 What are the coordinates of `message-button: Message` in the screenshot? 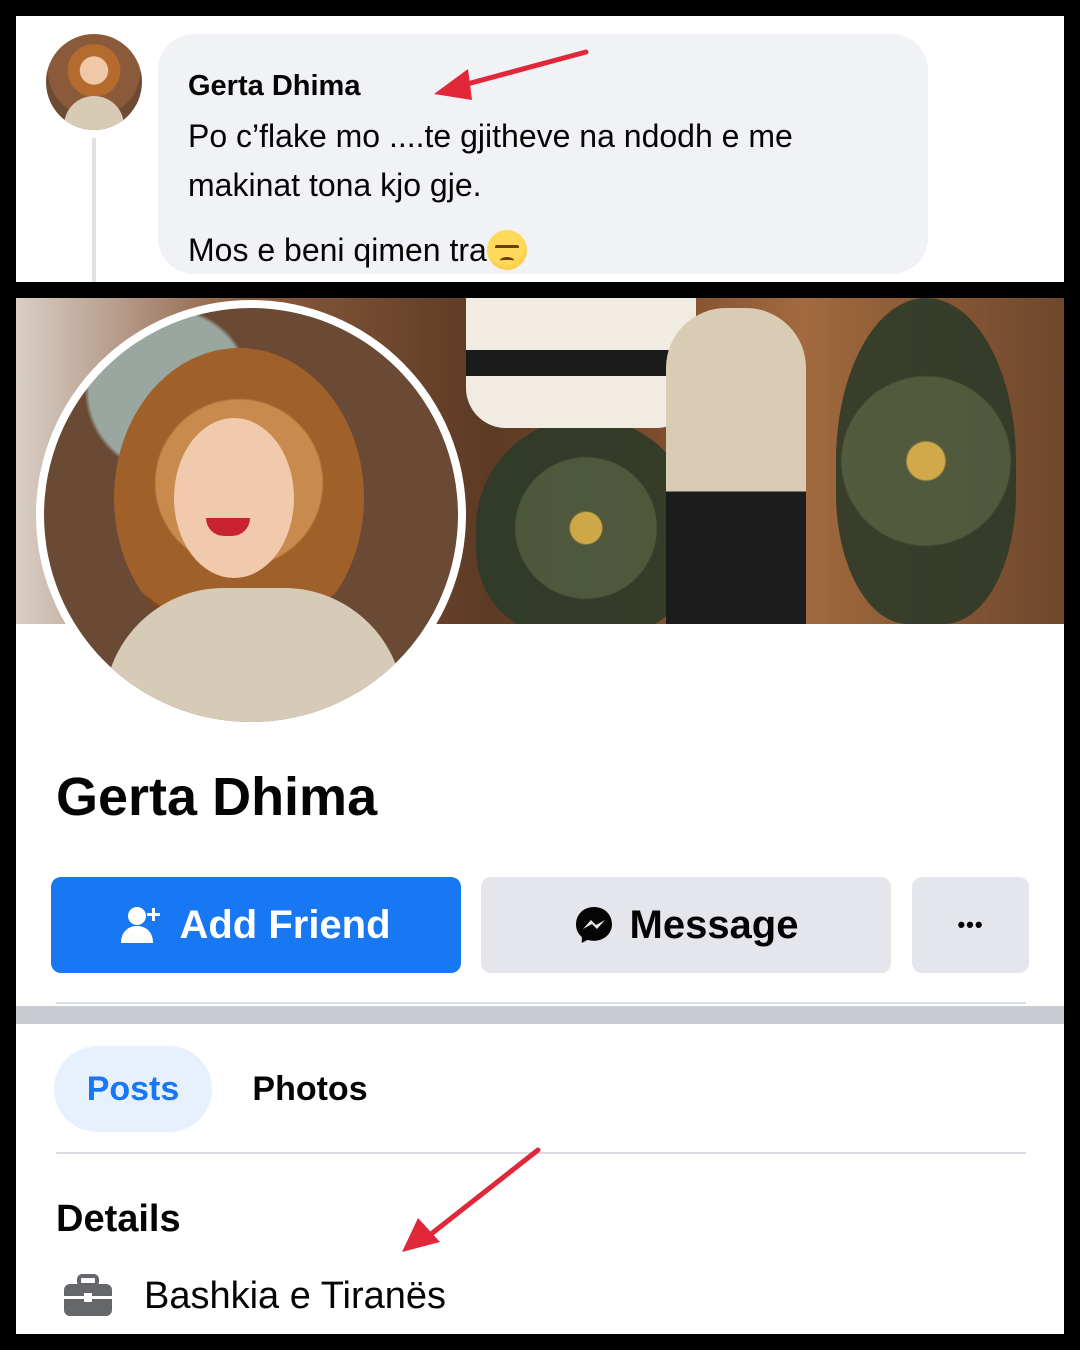 It's located at (686, 925).